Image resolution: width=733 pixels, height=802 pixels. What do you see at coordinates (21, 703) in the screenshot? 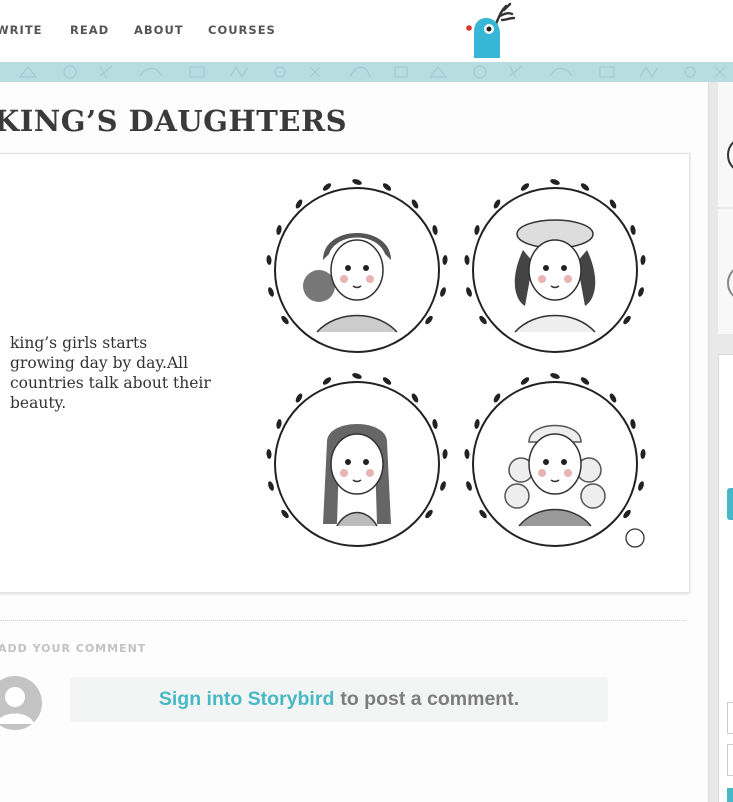
I see `user-avatar-icon` at bounding box center [21, 703].